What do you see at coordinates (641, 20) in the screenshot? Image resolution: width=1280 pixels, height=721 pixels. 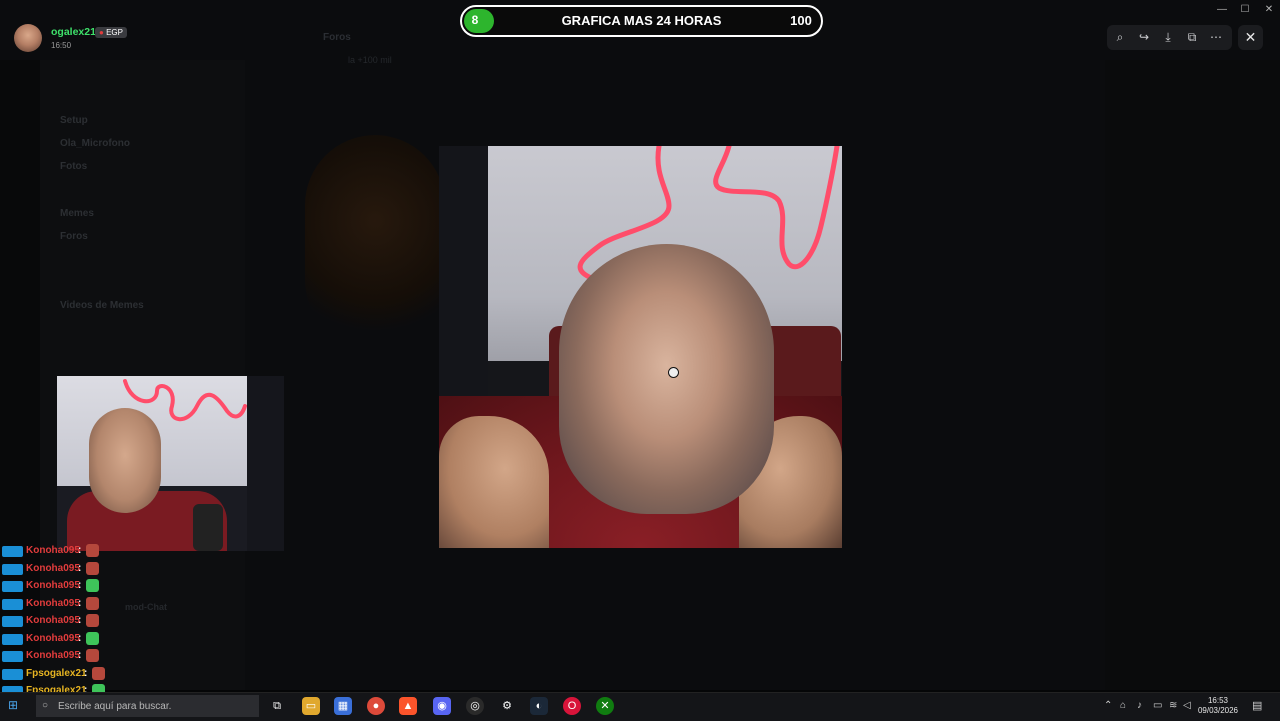 I see `goal-title: GRAFICA MAS 24 HORAS` at bounding box center [641, 20].